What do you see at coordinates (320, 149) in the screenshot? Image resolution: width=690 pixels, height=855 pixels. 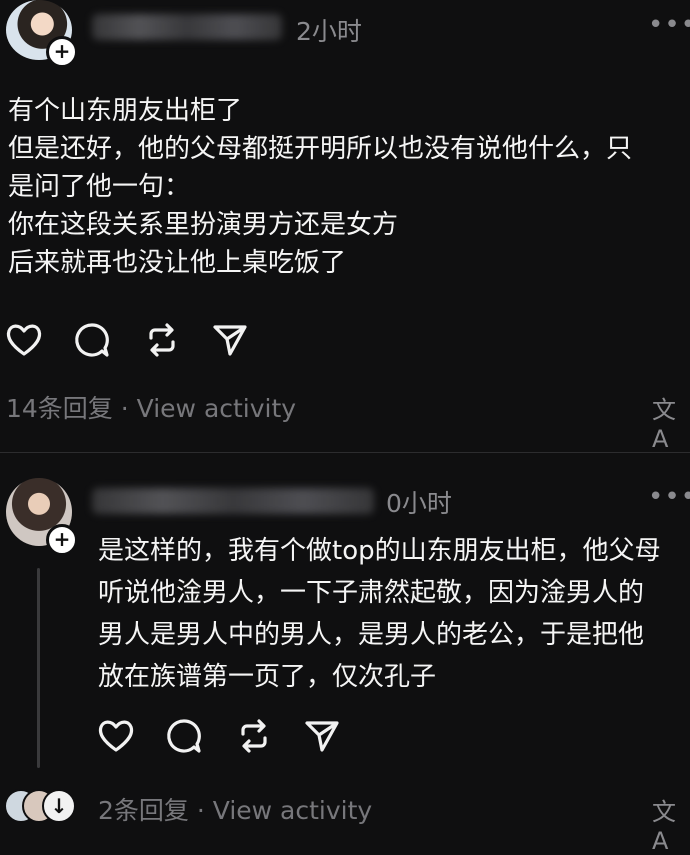 I see `post-line: 但是还好，他的父母都挺开明所以也没有说他什么，只` at bounding box center [320, 149].